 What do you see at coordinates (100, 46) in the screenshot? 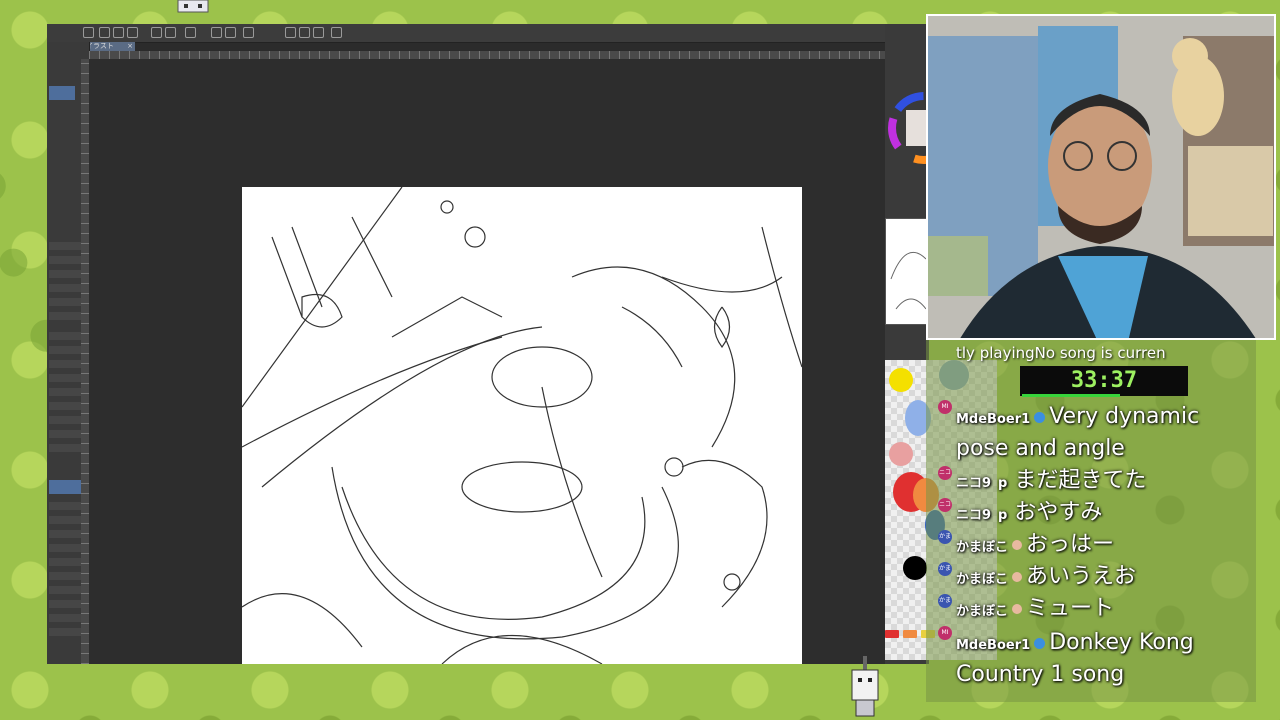
I see `tab-label: イラスト` at bounding box center [100, 46].